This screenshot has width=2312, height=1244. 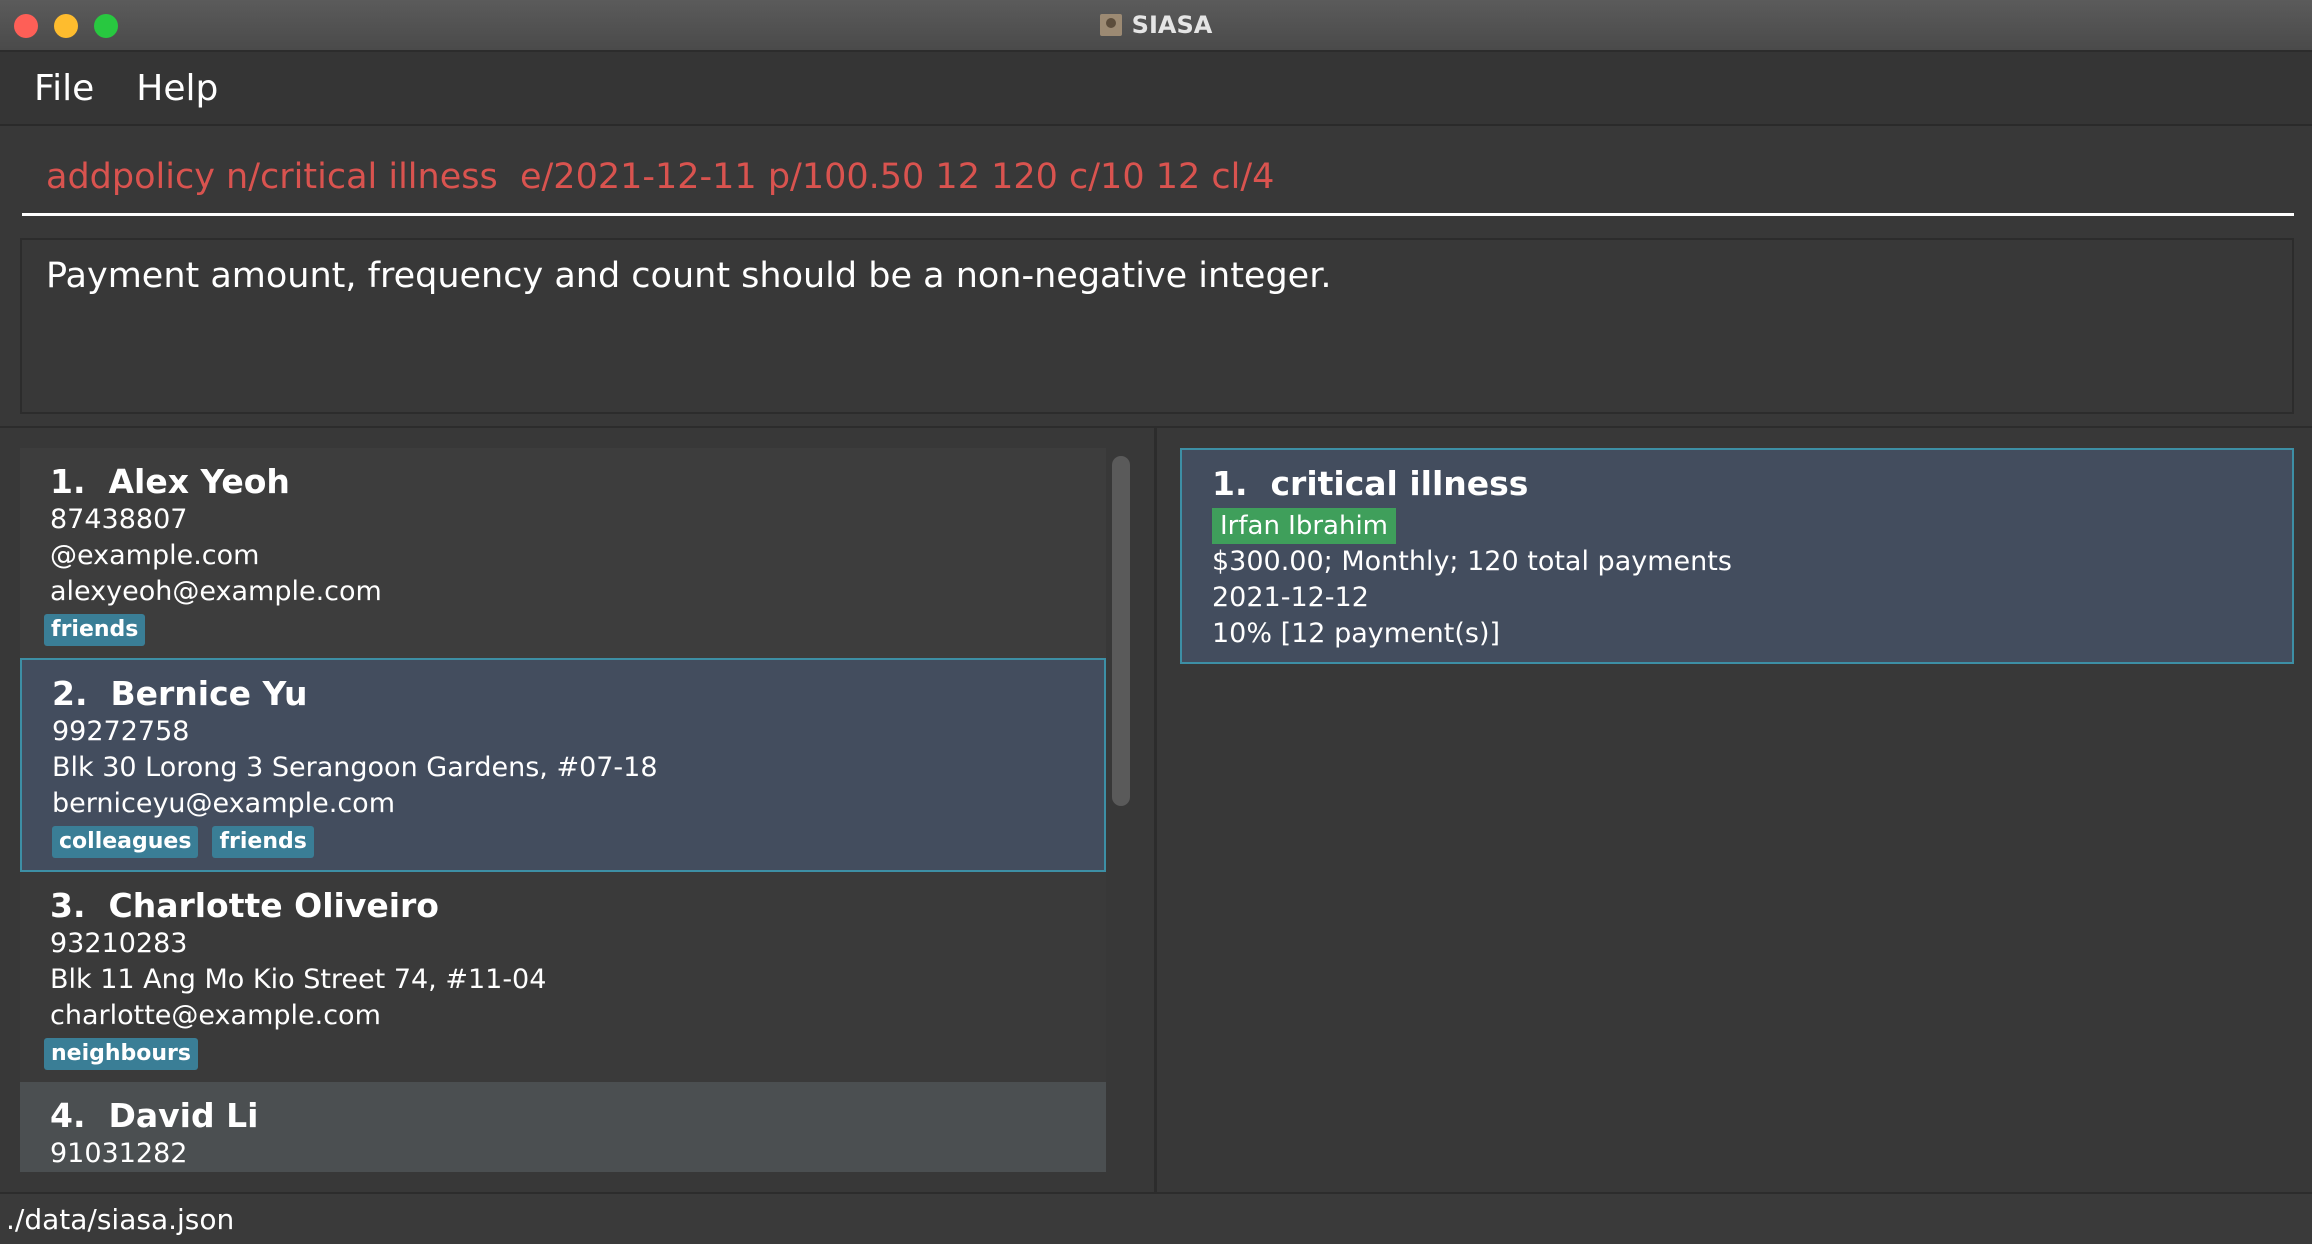 What do you see at coordinates (1304, 526) in the screenshot?
I see `policy-owner-tag: Irfan Ibrahim` at bounding box center [1304, 526].